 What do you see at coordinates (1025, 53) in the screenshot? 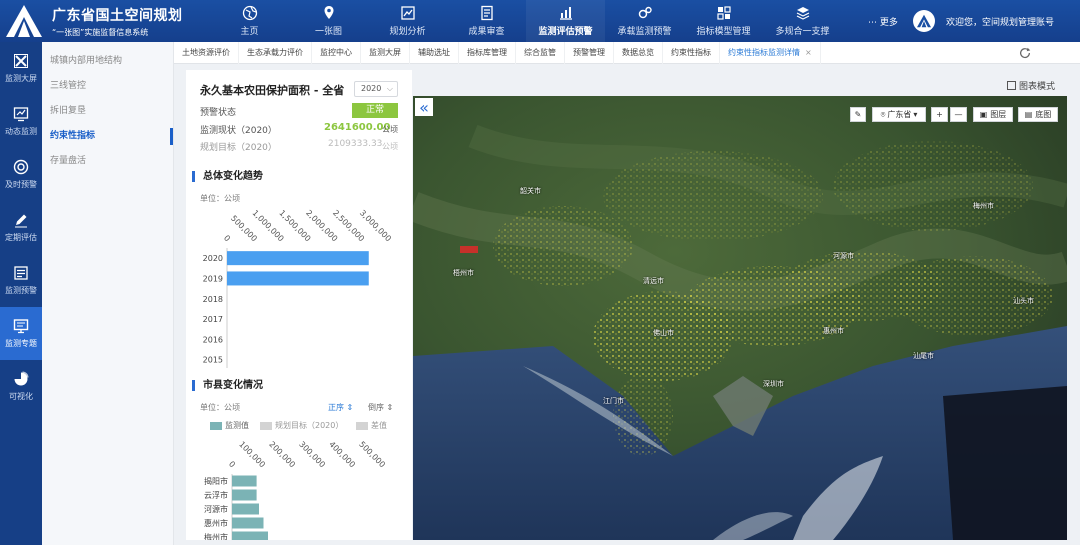
I see `refresh-icon` at bounding box center [1025, 53].